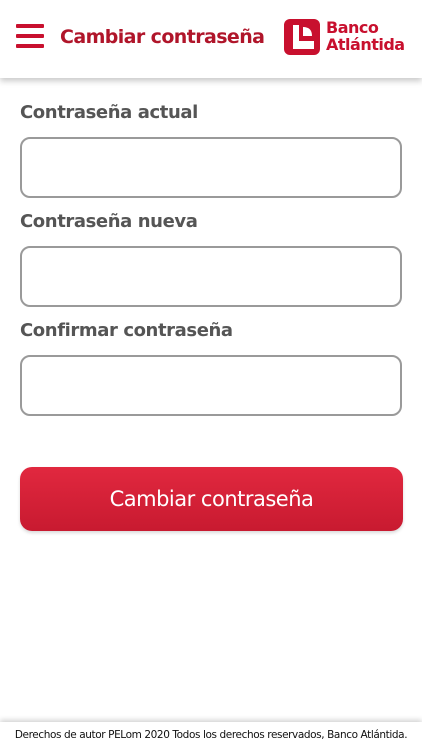  I want to click on brand-name: Banco Atlántida, so click(365, 36).